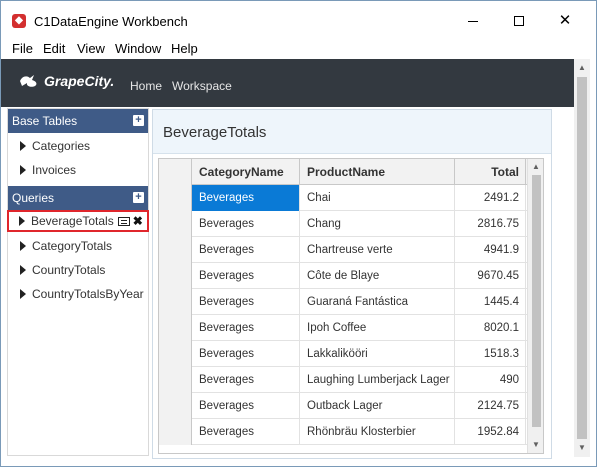 This screenshot has height=467, width=597. I want to click on cell-total: 2124.75, so click(490, 406).